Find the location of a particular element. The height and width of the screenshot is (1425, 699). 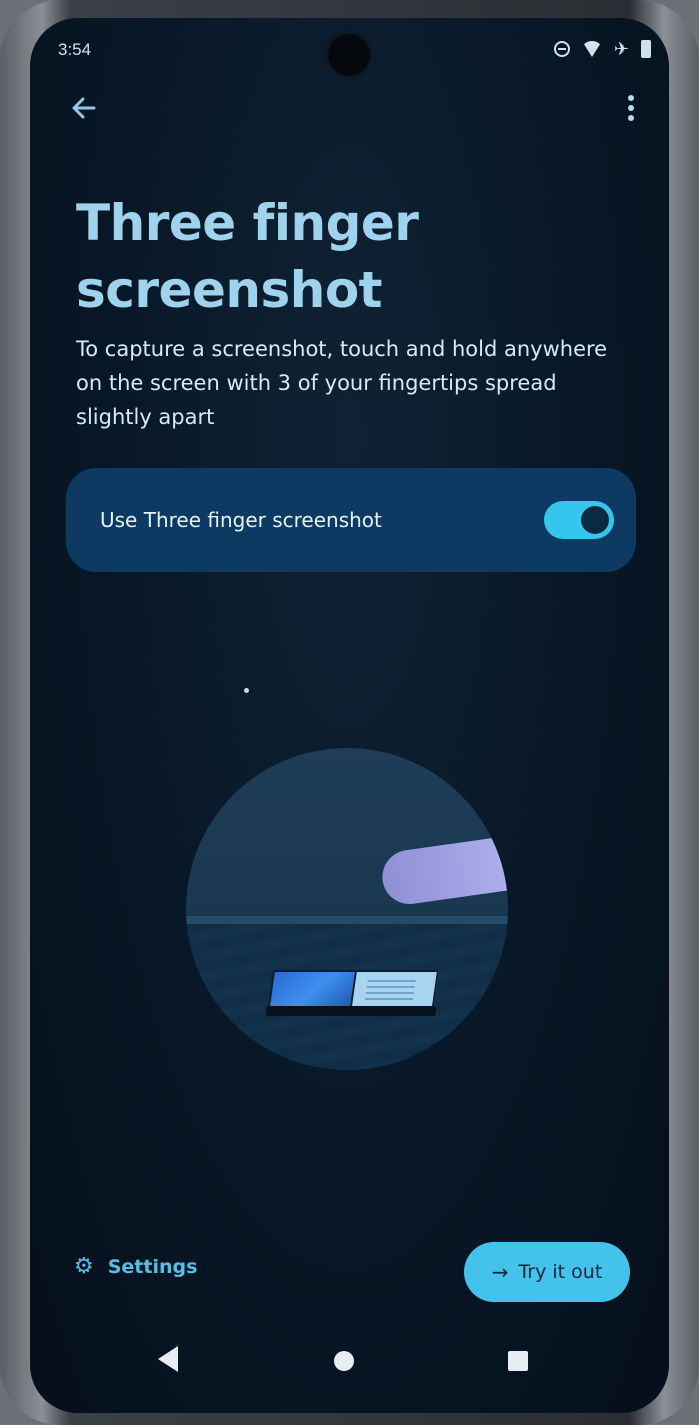

nav-recents-icon is located at coordinates (518, 1361).